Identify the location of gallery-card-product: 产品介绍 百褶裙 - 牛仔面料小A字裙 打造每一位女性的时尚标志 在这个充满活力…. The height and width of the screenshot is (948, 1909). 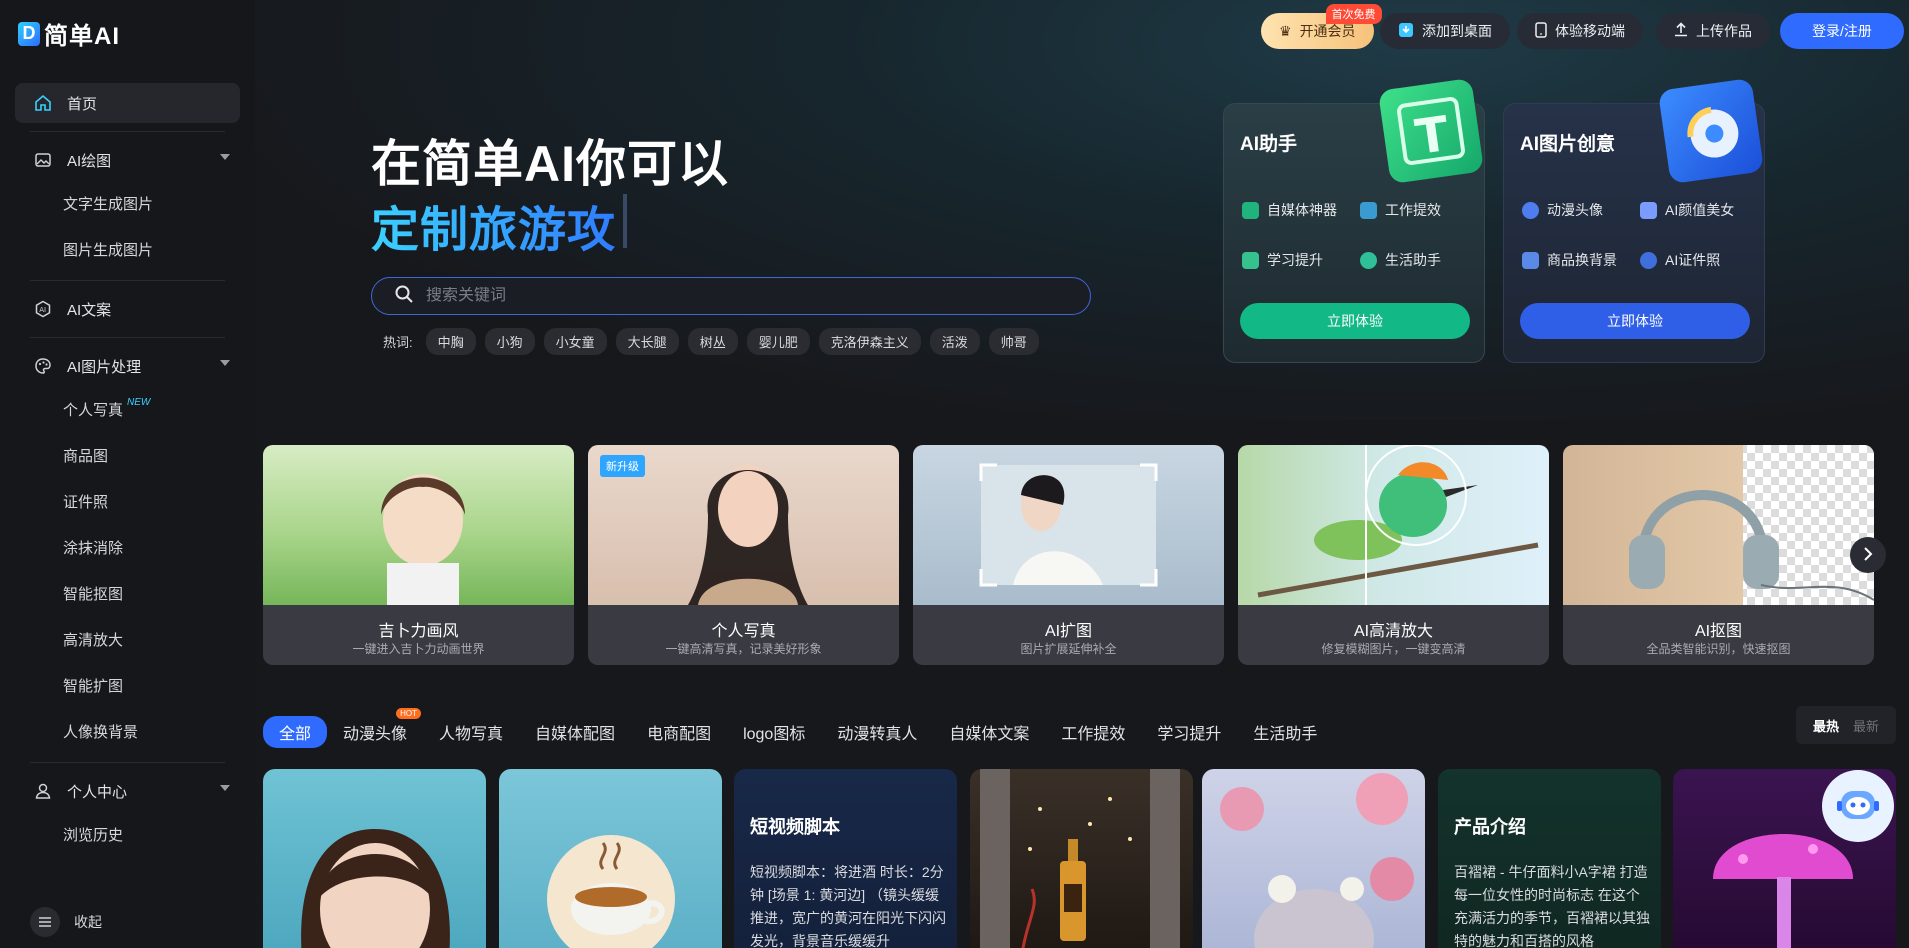
(1549, 858).